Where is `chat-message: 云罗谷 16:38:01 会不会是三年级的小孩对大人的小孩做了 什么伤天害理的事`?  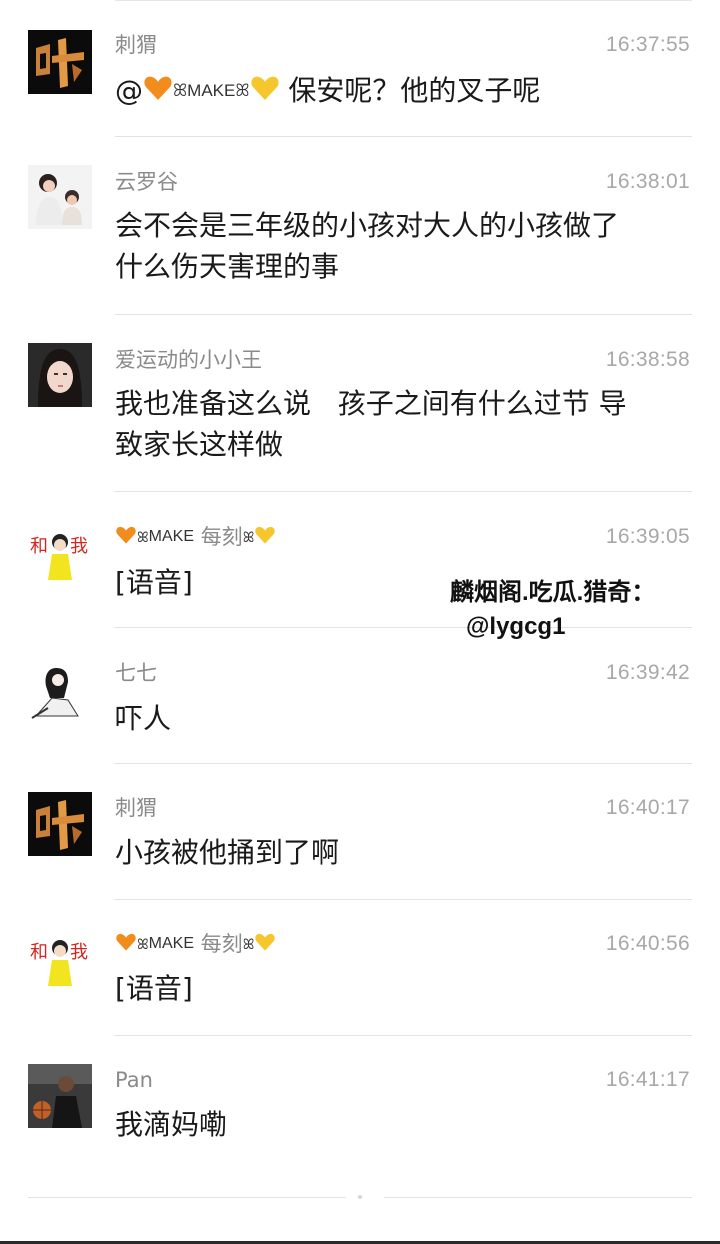 chat-message: 云罗谷 16:38:01 会不会是三年级的小孩对大人的小孩做了 什么伤天害理的事 is located at coordinates (360, 226).